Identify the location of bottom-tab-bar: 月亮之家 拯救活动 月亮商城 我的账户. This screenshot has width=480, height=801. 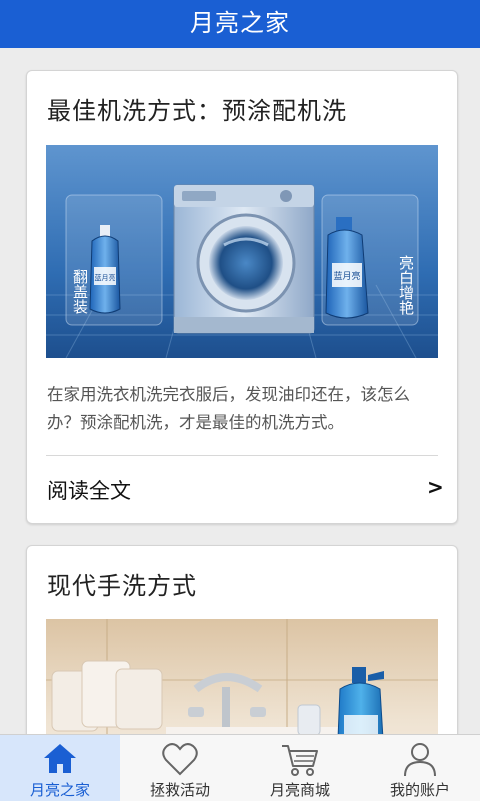
(240, 767).